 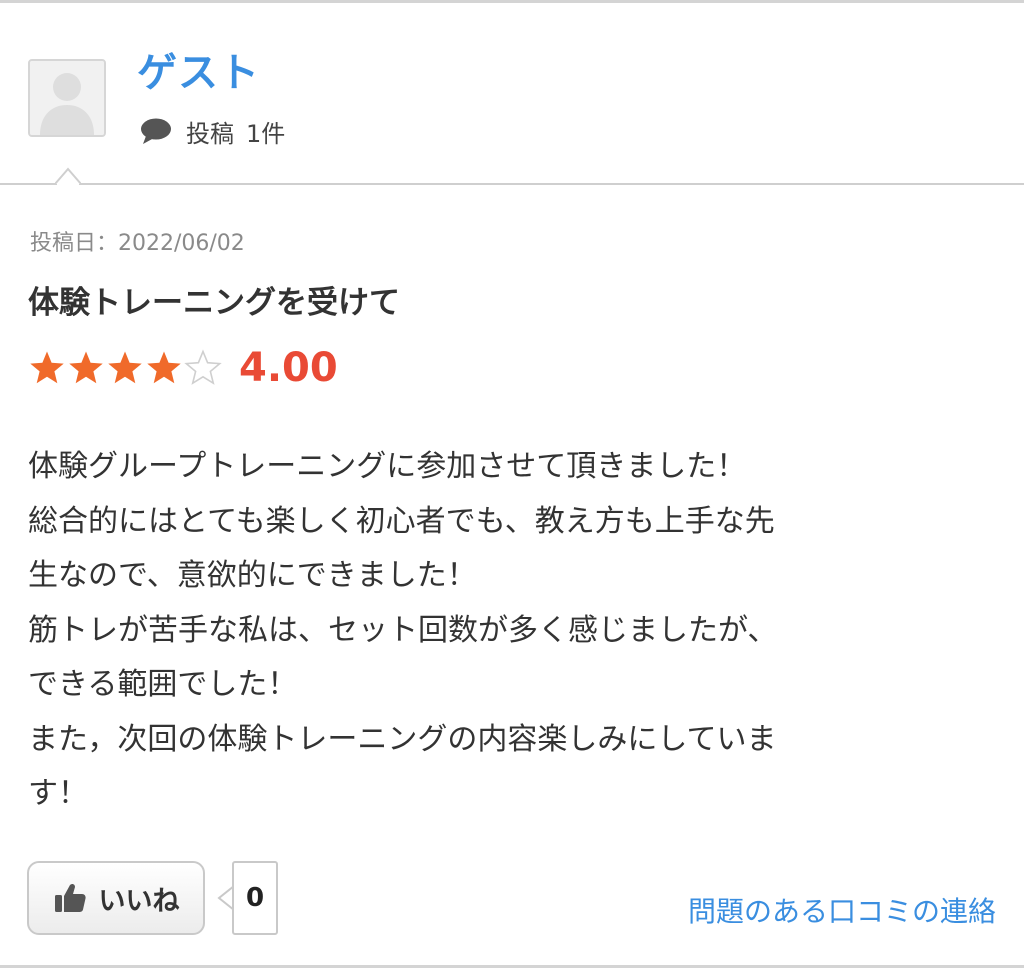 I want to click on review-body-line: 体験グループトレーニングに参加させて頂きました！, so click(x=387, y=466).